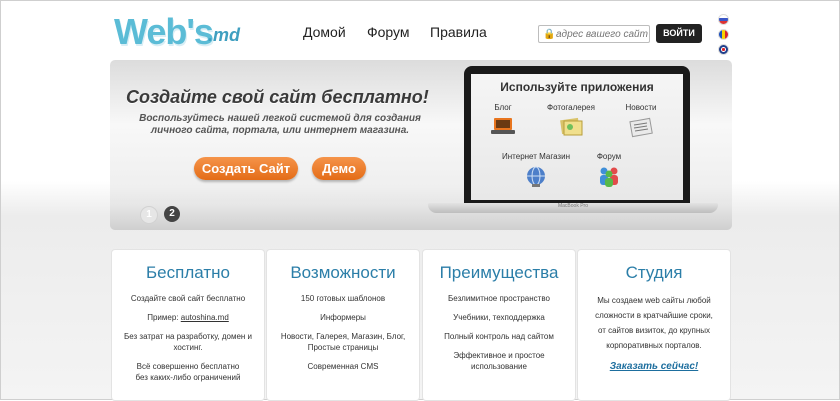 The image size is (840, 401). What do you see at coordinates (172, 214) in the screenshot?
I see `slide-dot-2: 2` at bounding box center [172, 214].